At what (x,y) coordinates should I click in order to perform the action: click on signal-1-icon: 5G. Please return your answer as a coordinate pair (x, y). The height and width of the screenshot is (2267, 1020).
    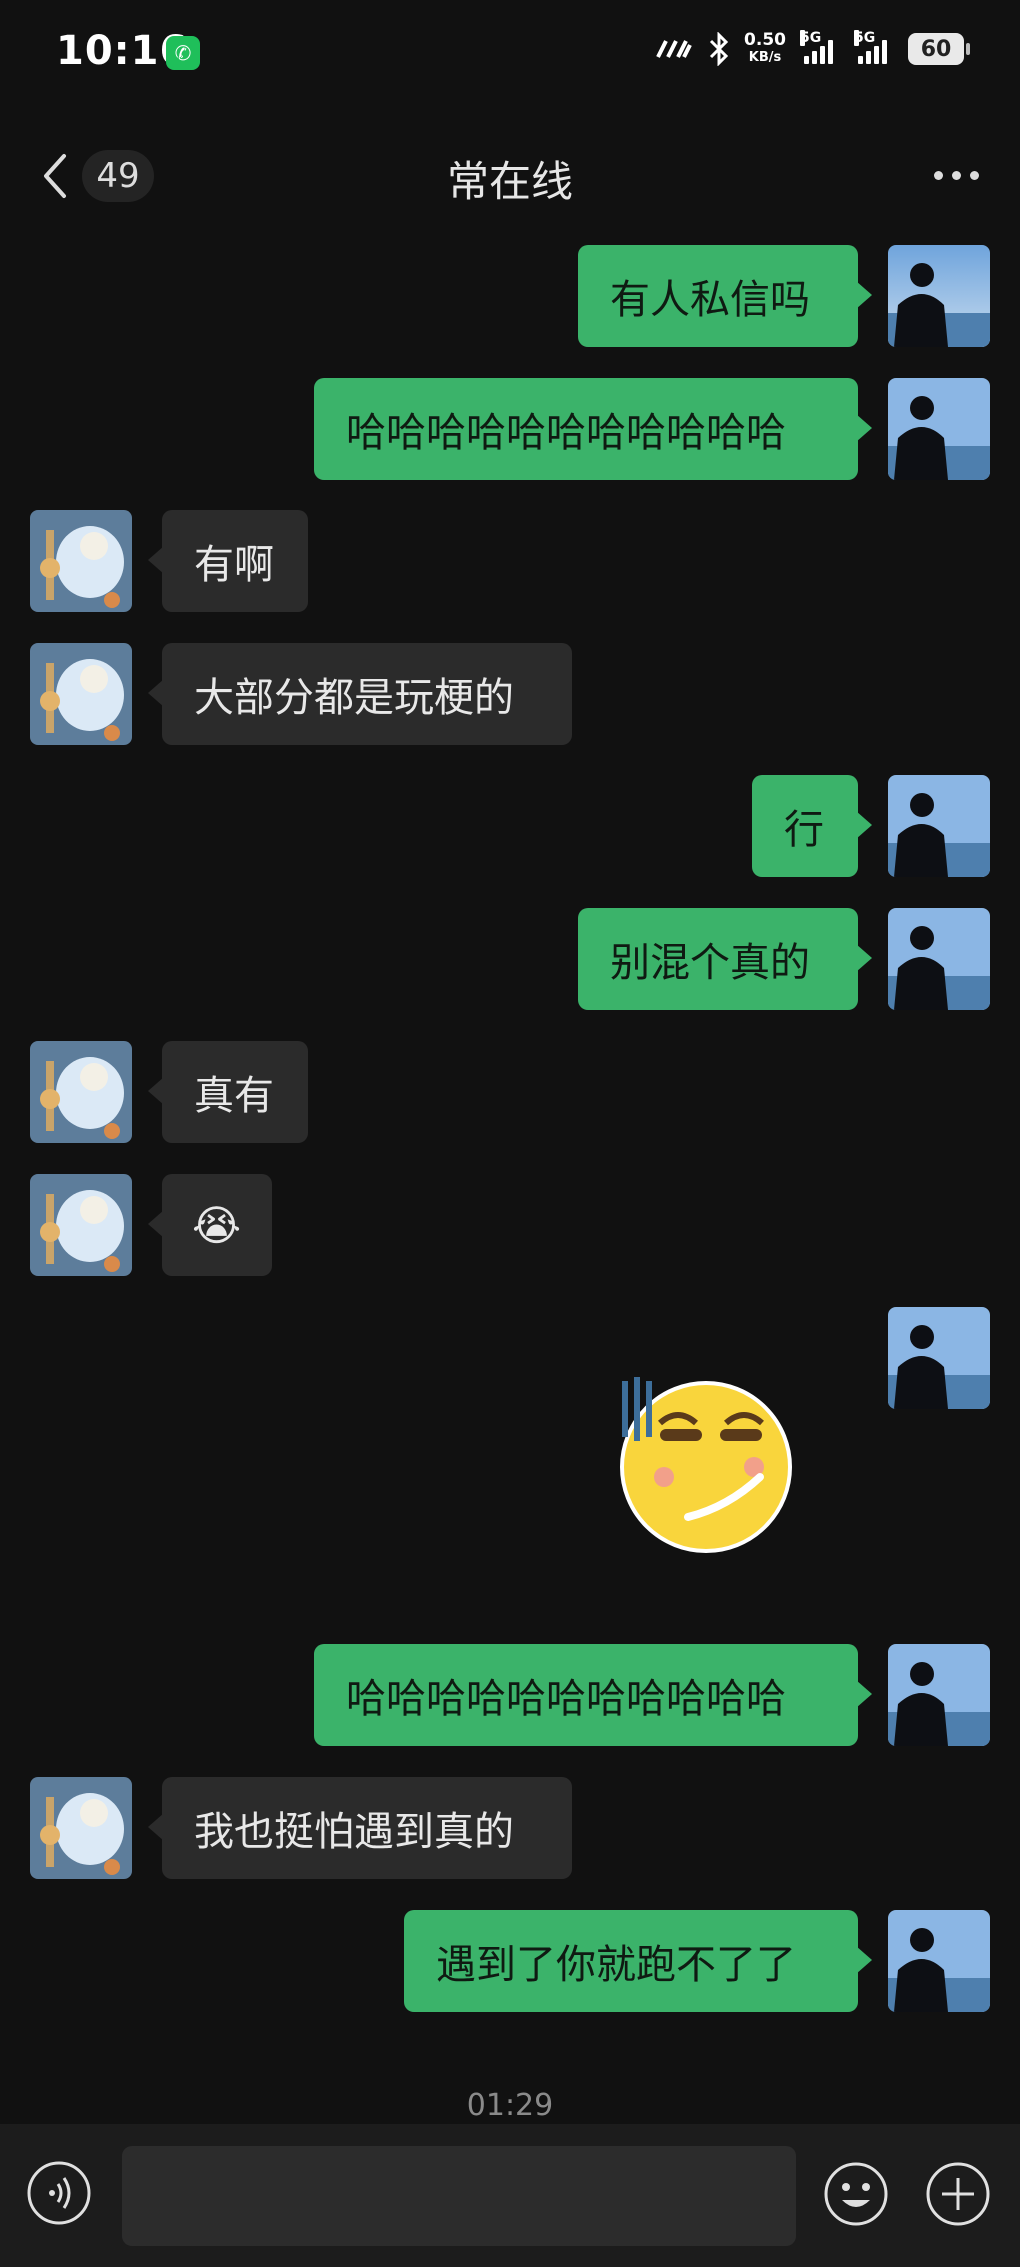
    Looking at the image, I should click on (820, 47).